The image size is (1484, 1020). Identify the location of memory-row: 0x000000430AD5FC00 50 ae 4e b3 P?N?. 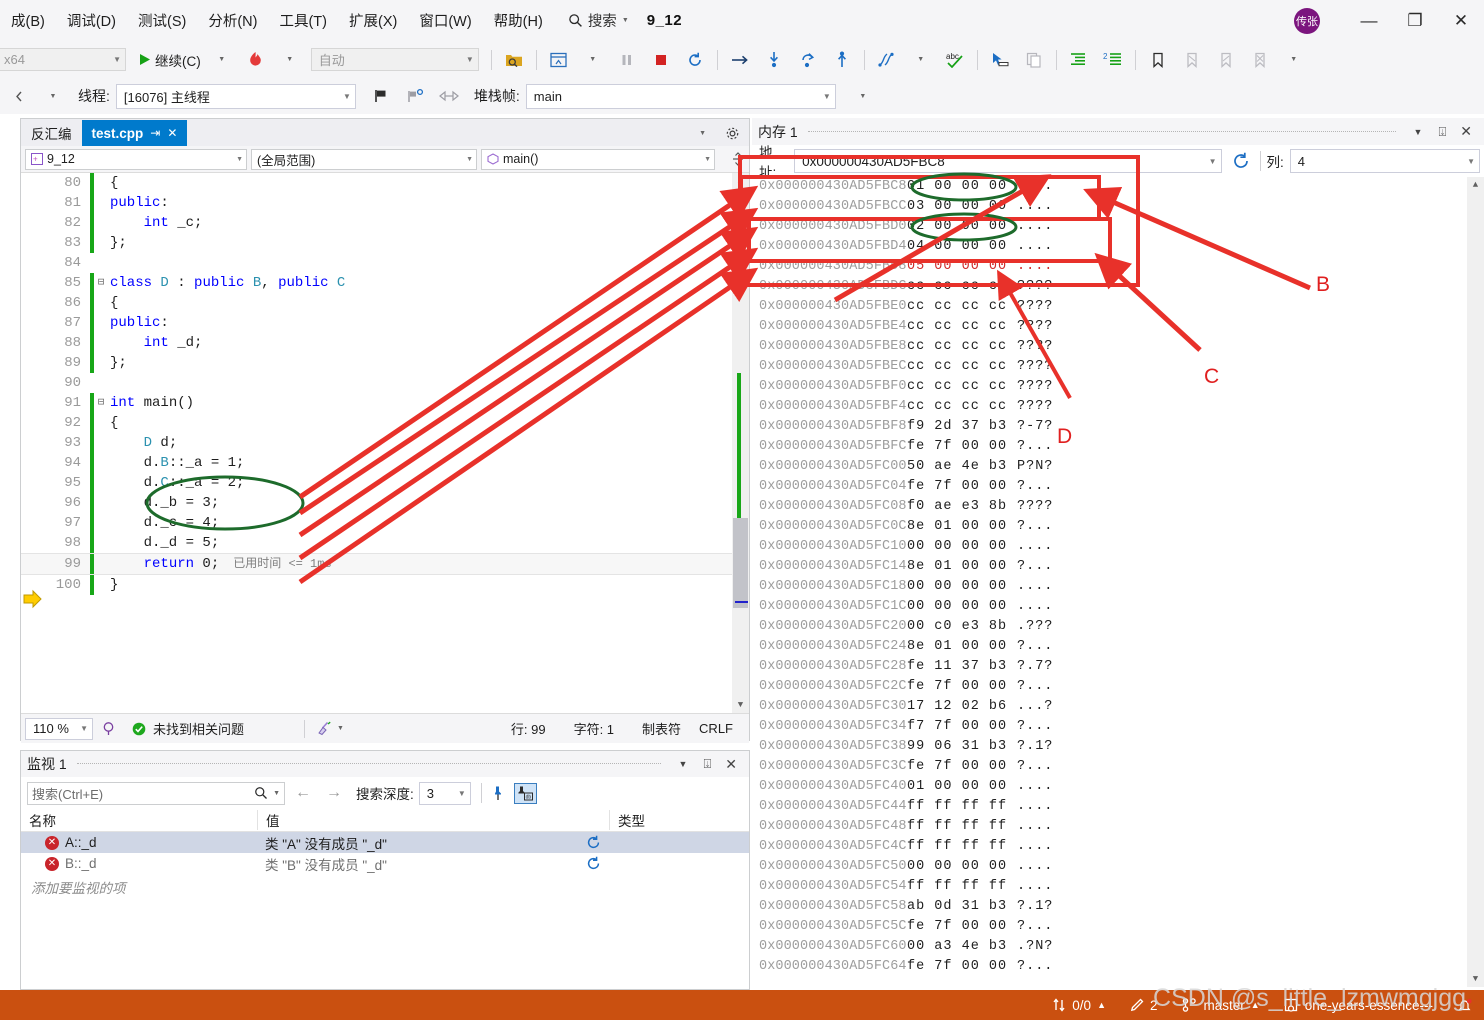
(1118, 467).